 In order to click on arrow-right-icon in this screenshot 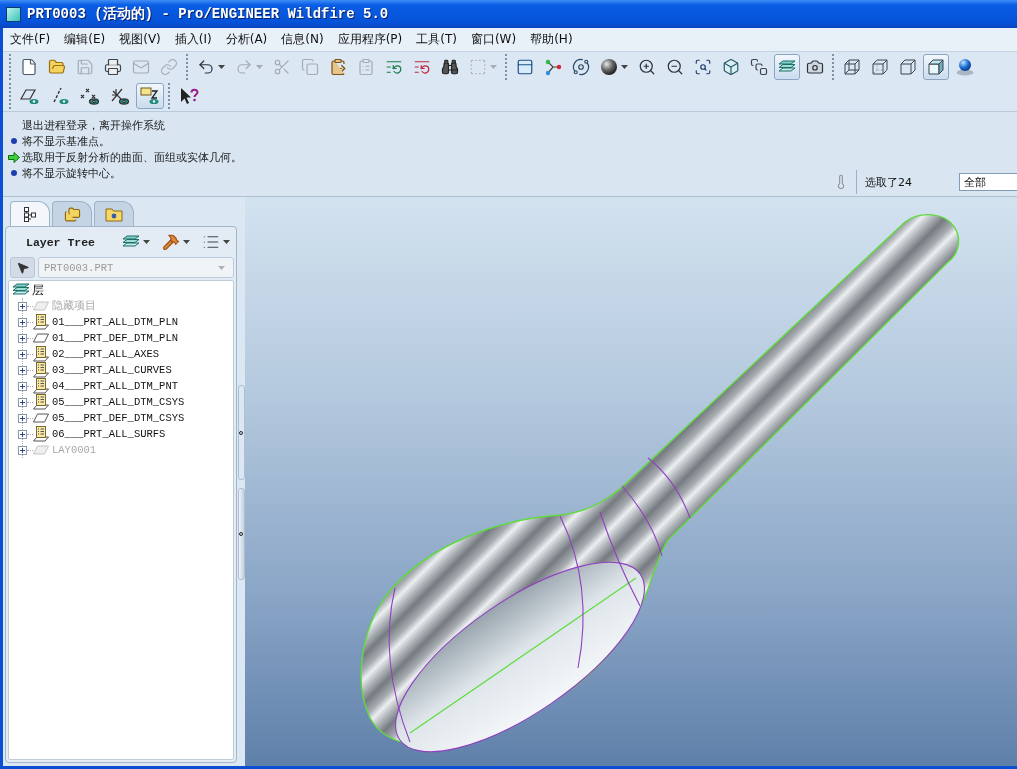, I will do `click(13, 157)`.